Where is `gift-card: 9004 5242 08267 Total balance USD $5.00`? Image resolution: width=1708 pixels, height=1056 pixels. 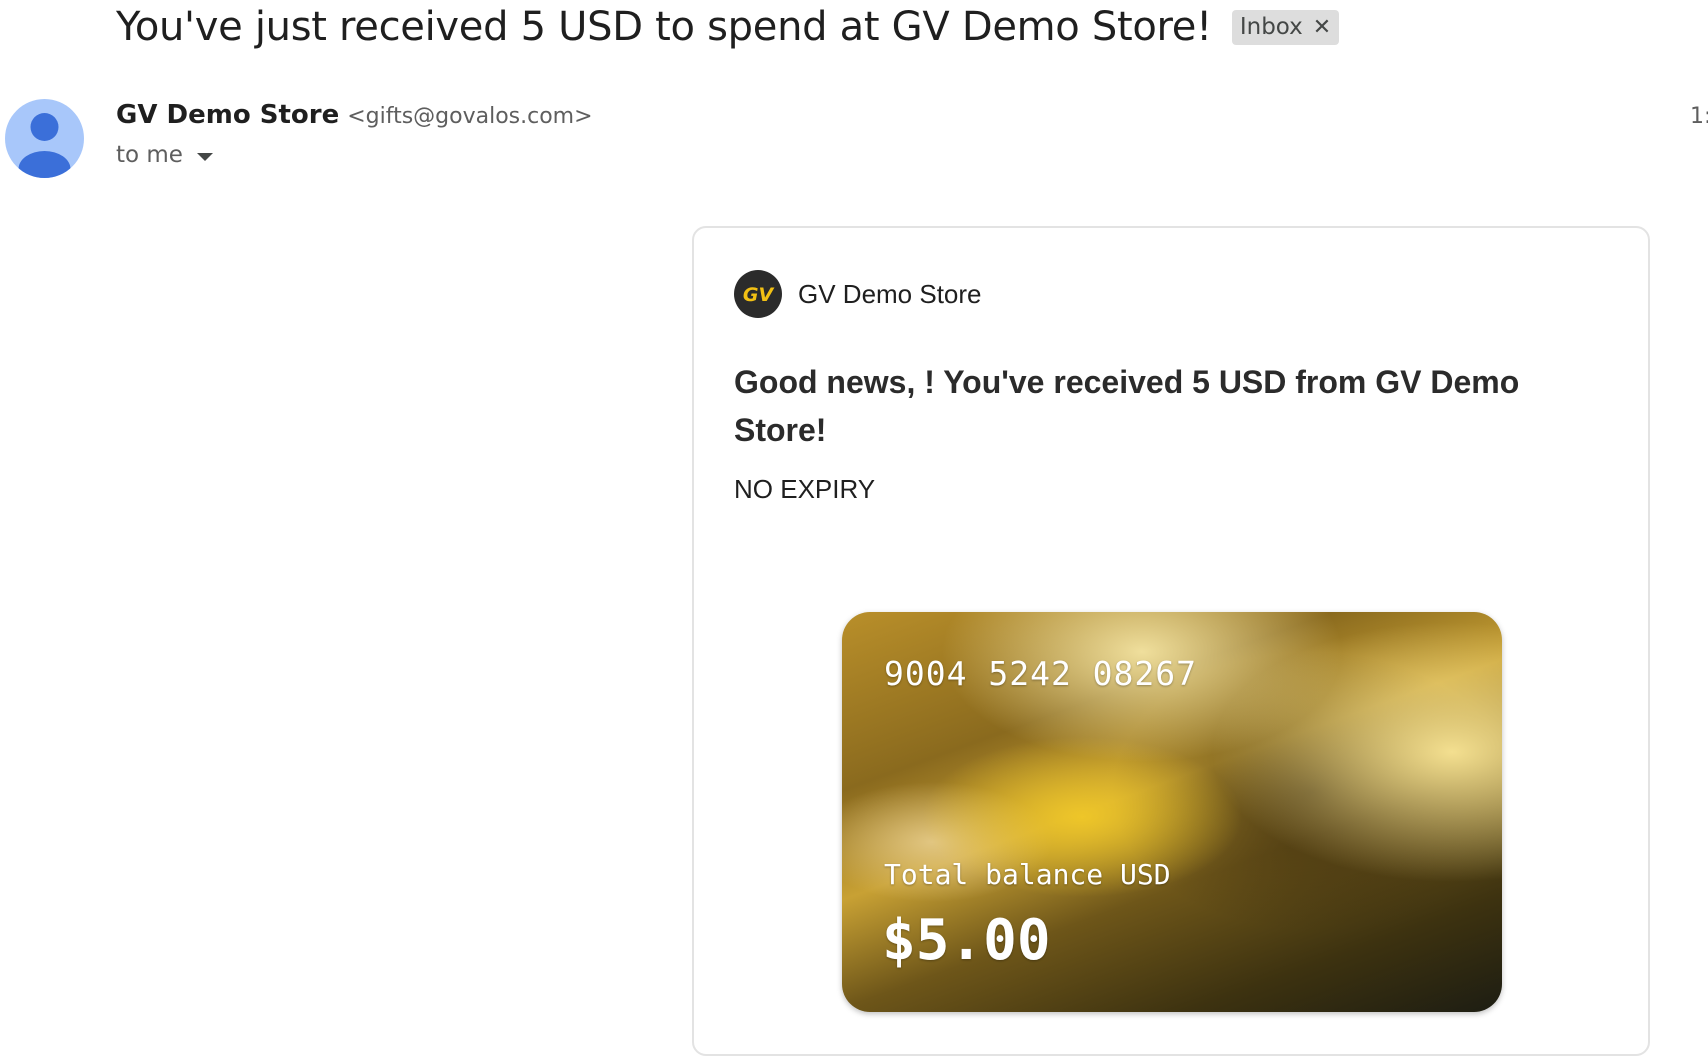 gift-card: 9004 5242 08267 Total balance USD $5.00 is located at coordinates (1172, 812).